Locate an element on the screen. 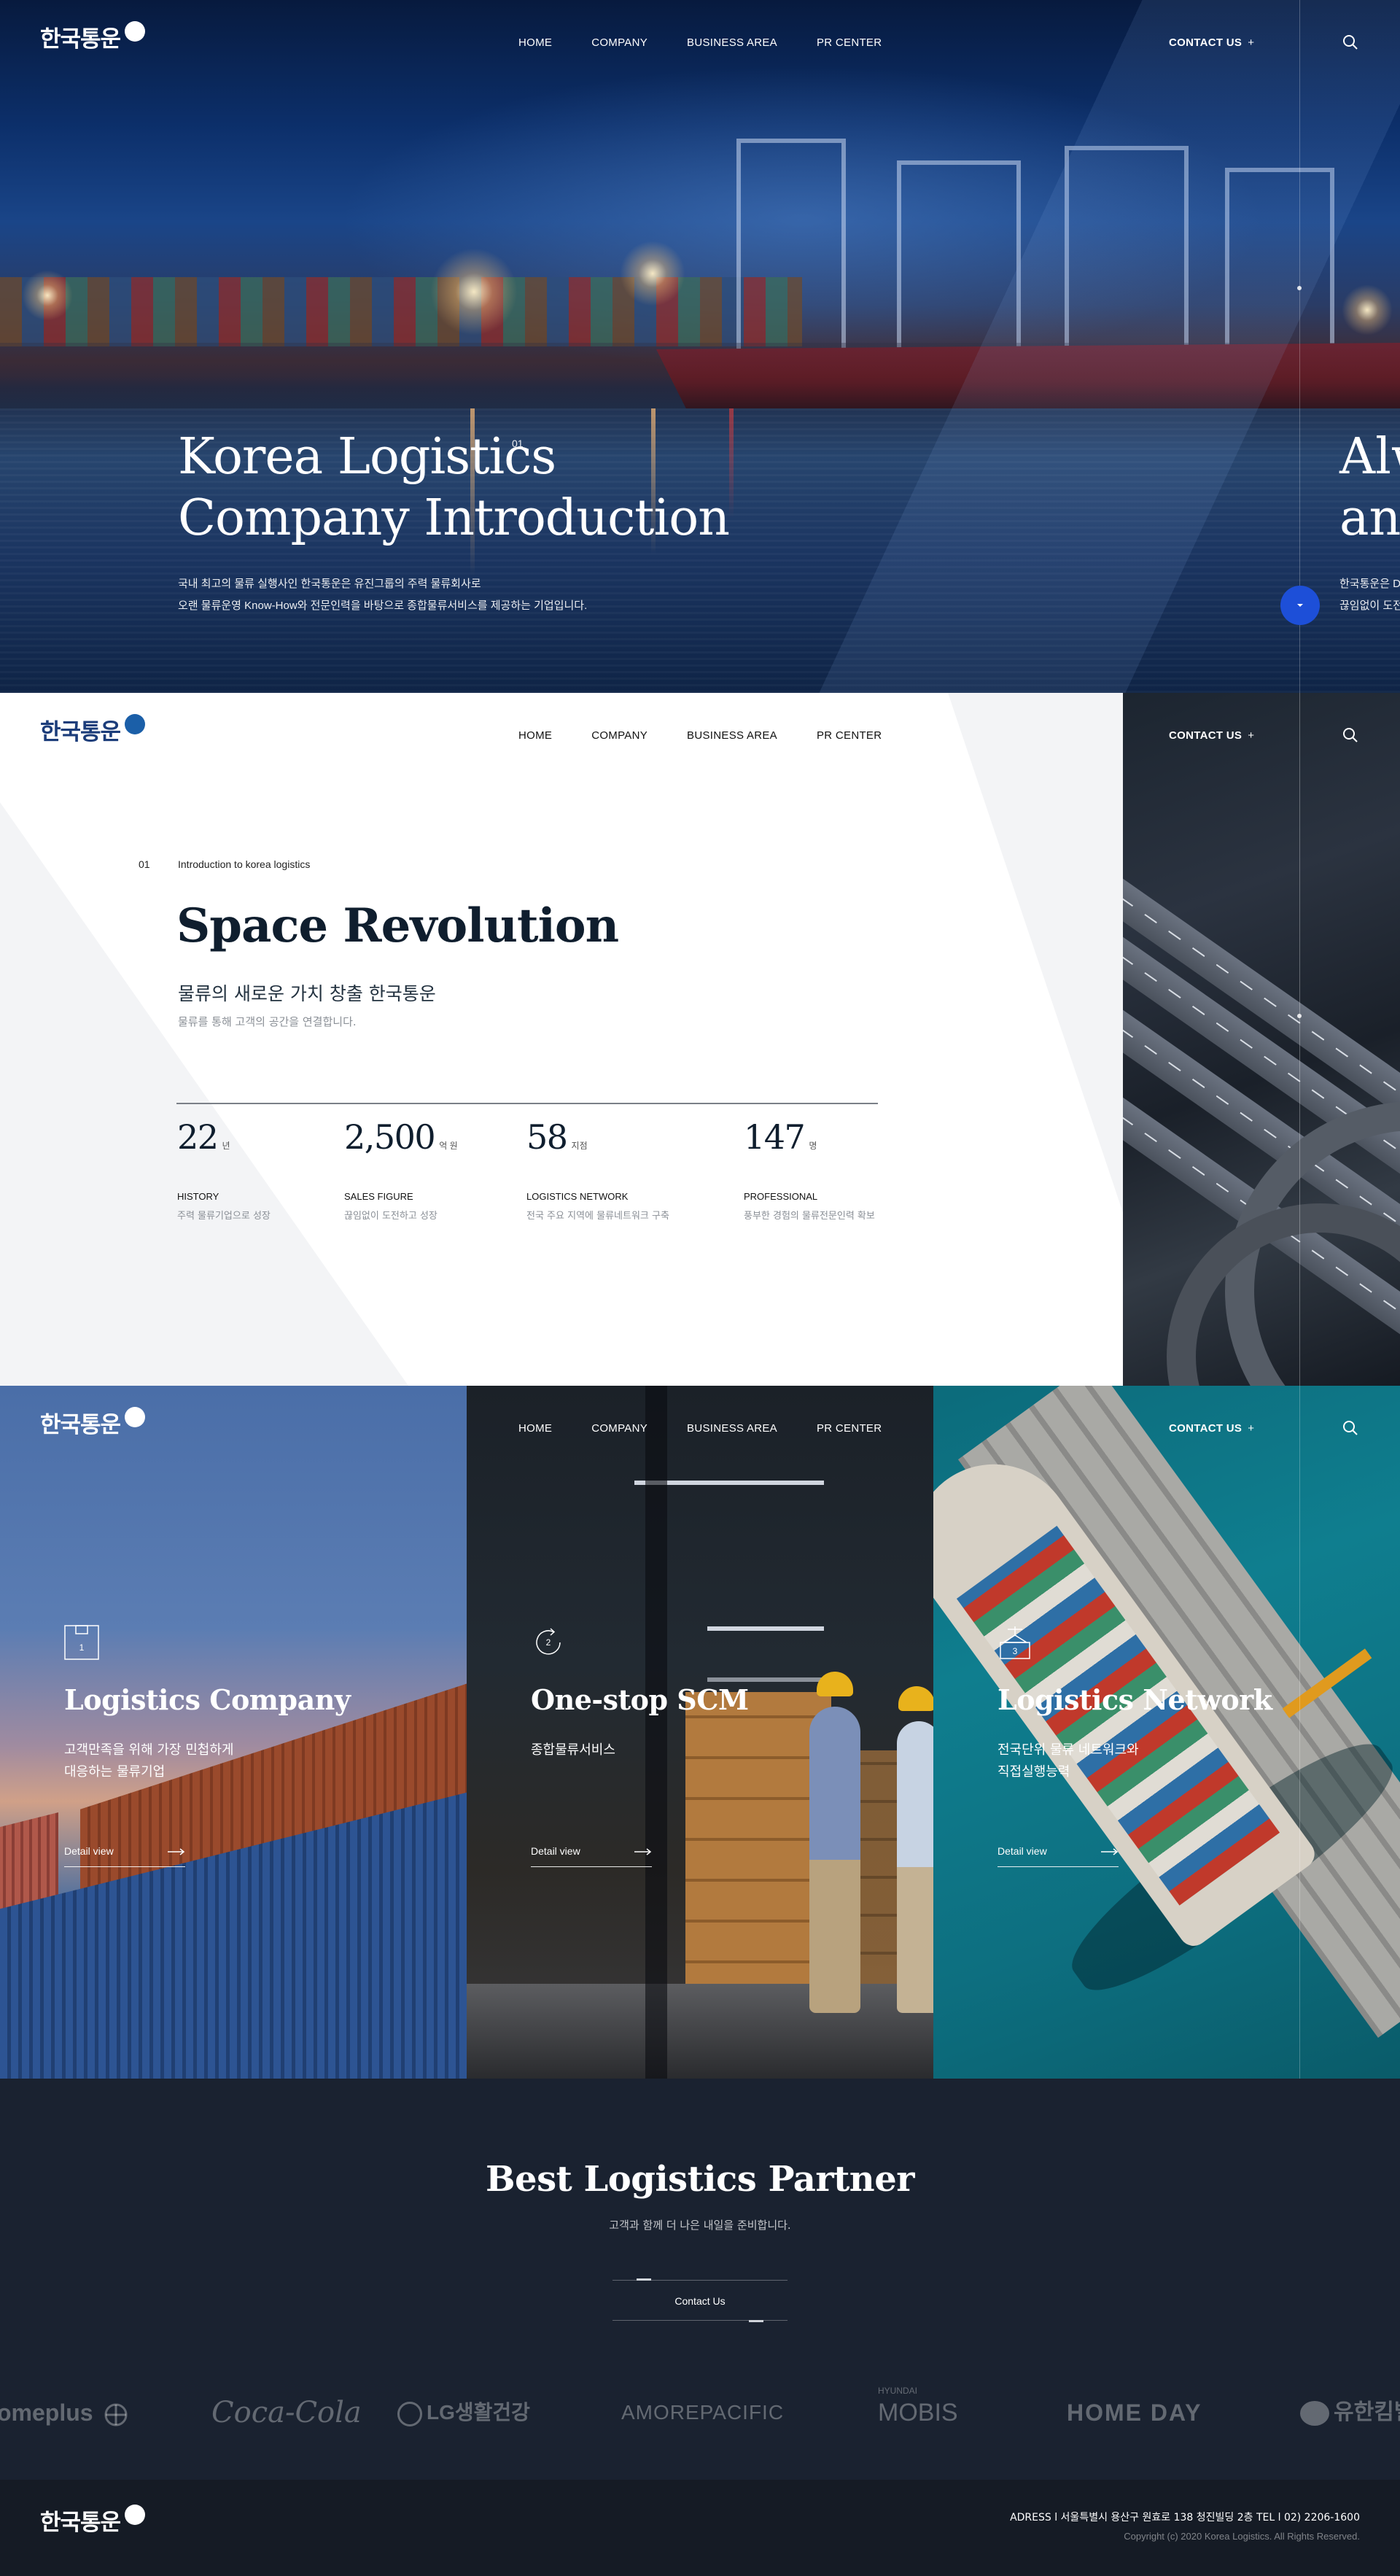  stat-label: PROFESSIONAL is located at coordinates (781, 1196).